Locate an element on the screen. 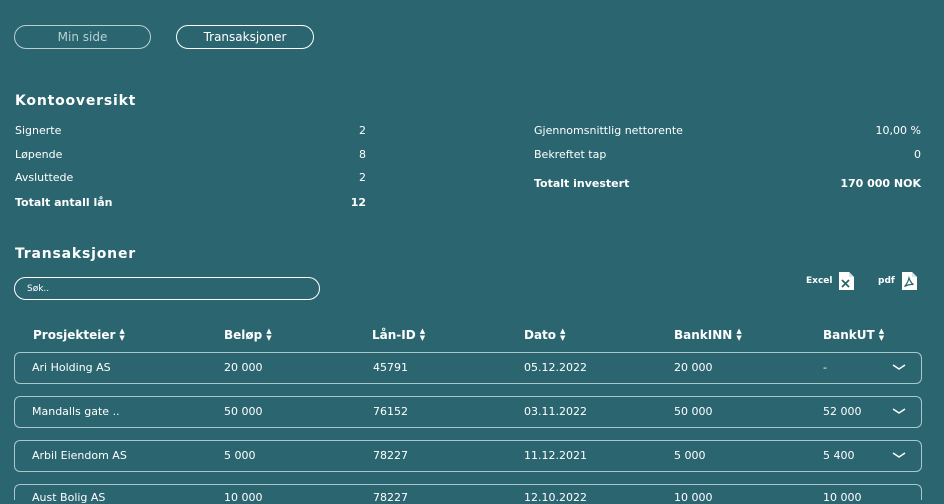 Image resolution: width=944 pixels, height=504 pixels. cell-bankinn: 50 000 is located at coordinates (693, 411).